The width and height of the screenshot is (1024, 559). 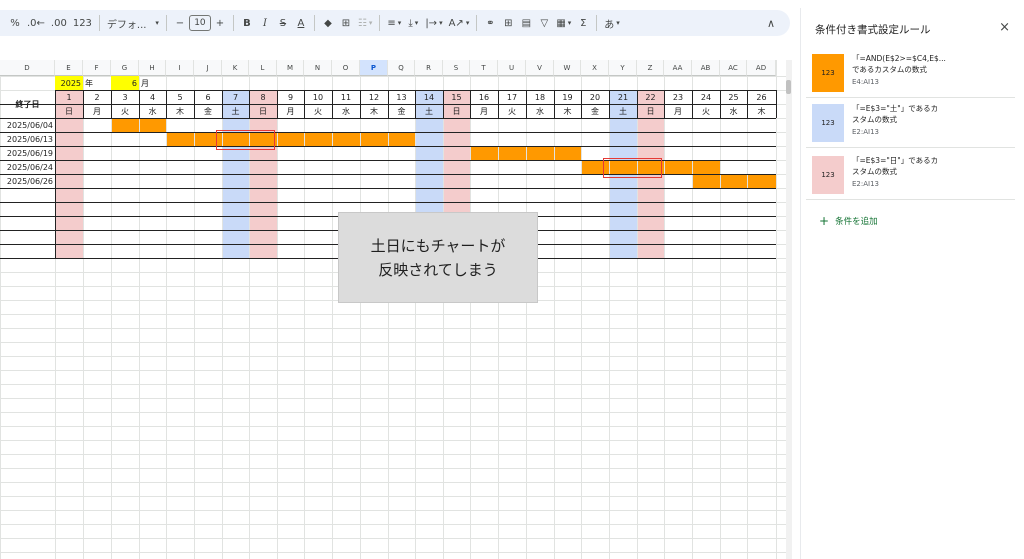 What do you see at coordinates (69, 83) in the screenshot?
I see `year-cell: 2025` at bounding box center [69, 83].